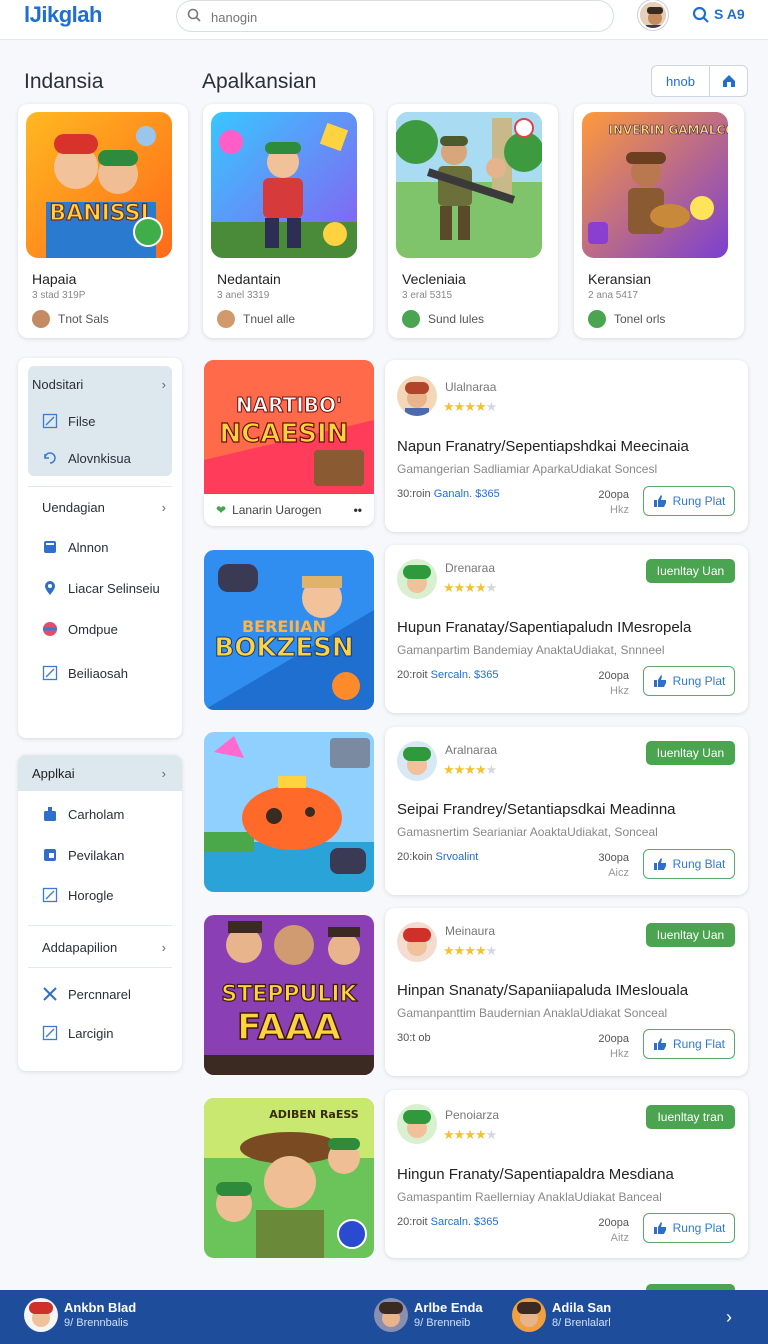 This screenshot has height=1344, width=768. Describe the element at coordinates (50, 994) in the screenshot. I see `tools-icon` at that location.